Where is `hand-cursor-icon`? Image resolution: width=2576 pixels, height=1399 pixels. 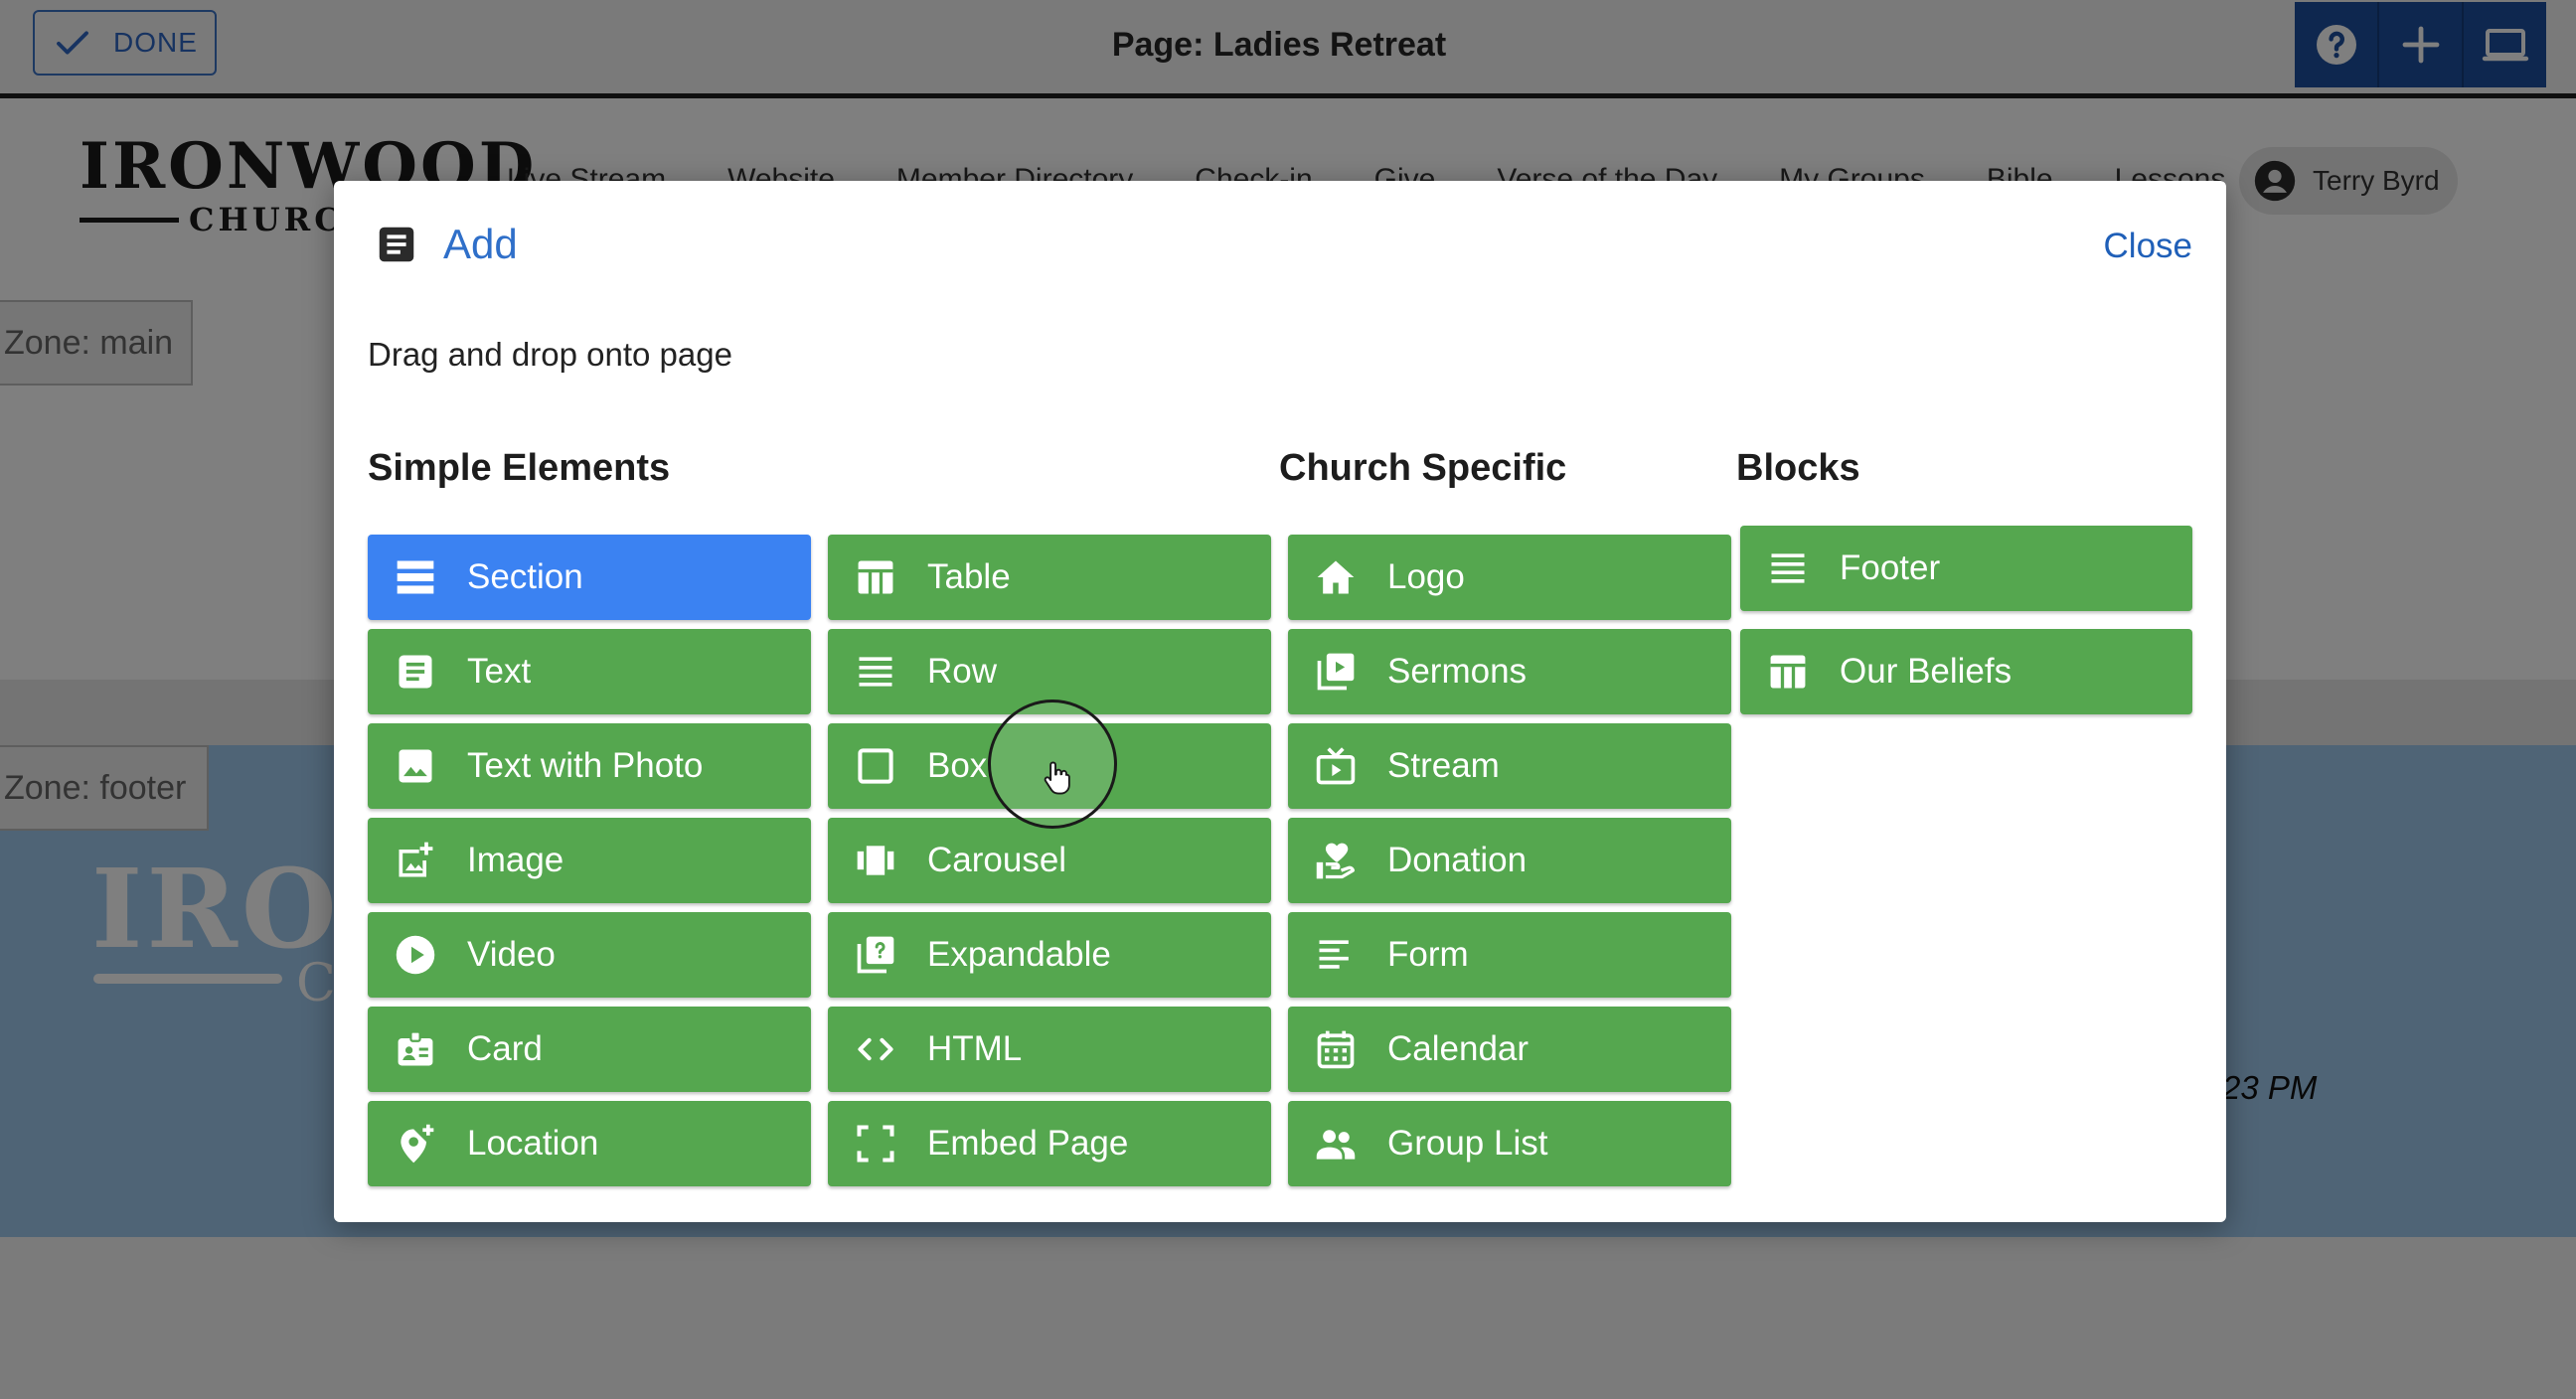 hand-cursor-icon is located at coordinates (1057, 778).